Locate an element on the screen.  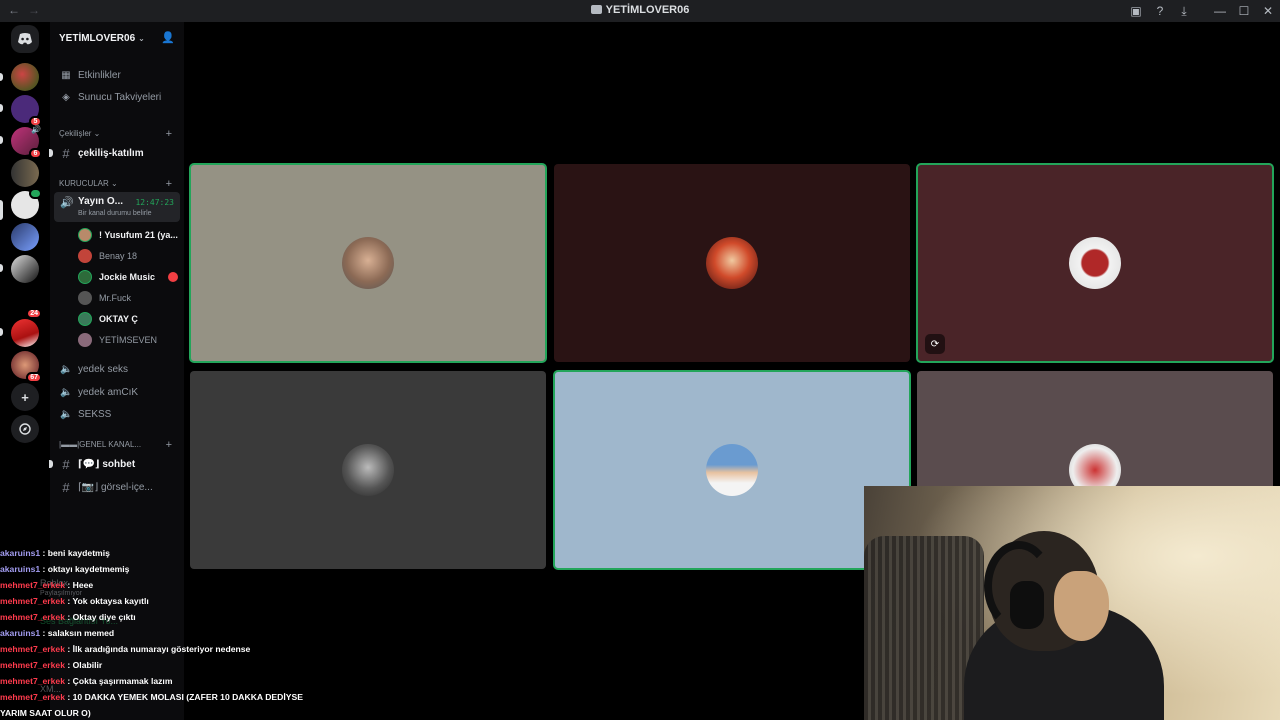
mention-badge: 67 is located at coordinates (34, 377).